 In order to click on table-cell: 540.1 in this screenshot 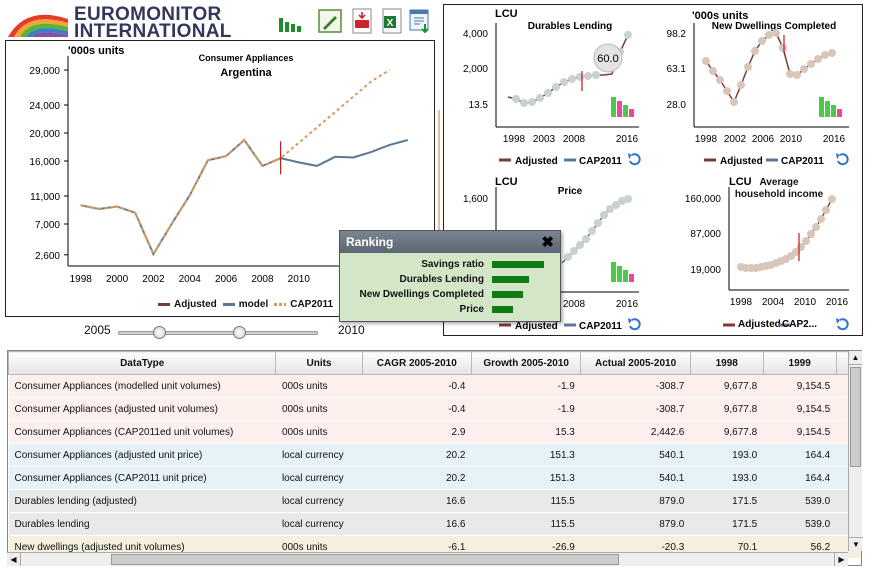, I will do `click(635, 478)`.